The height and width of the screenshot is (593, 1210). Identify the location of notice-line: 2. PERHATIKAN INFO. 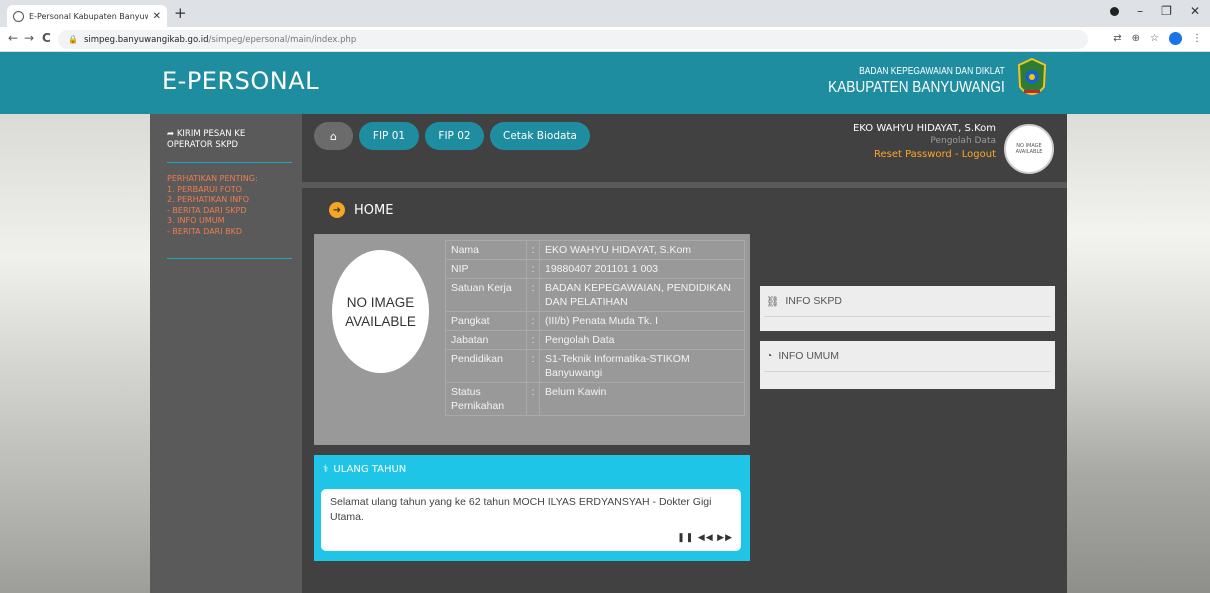
(231, 200).